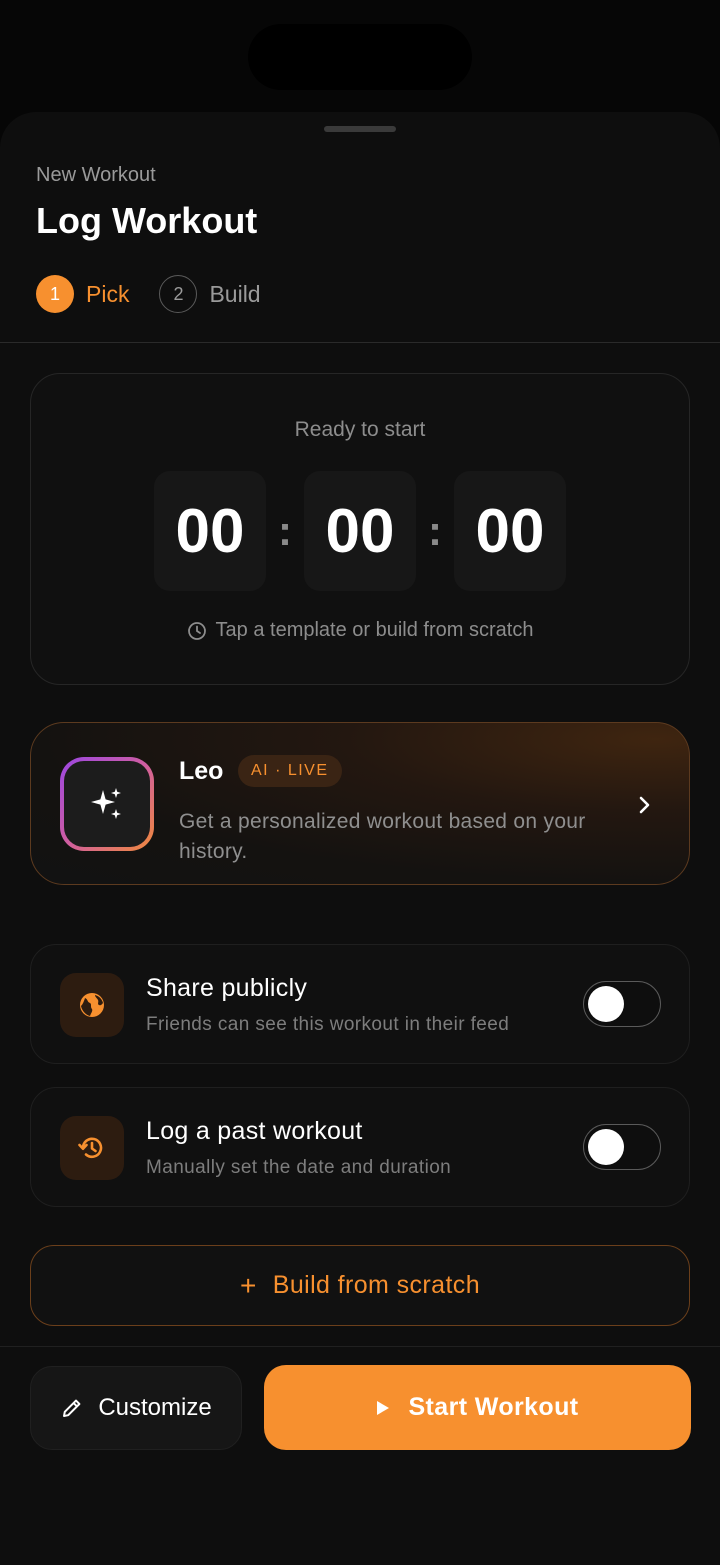 The height and width of the screenshot is (1565, 720). I want to click on log-past-workout-toggle, so click(622, 1147).